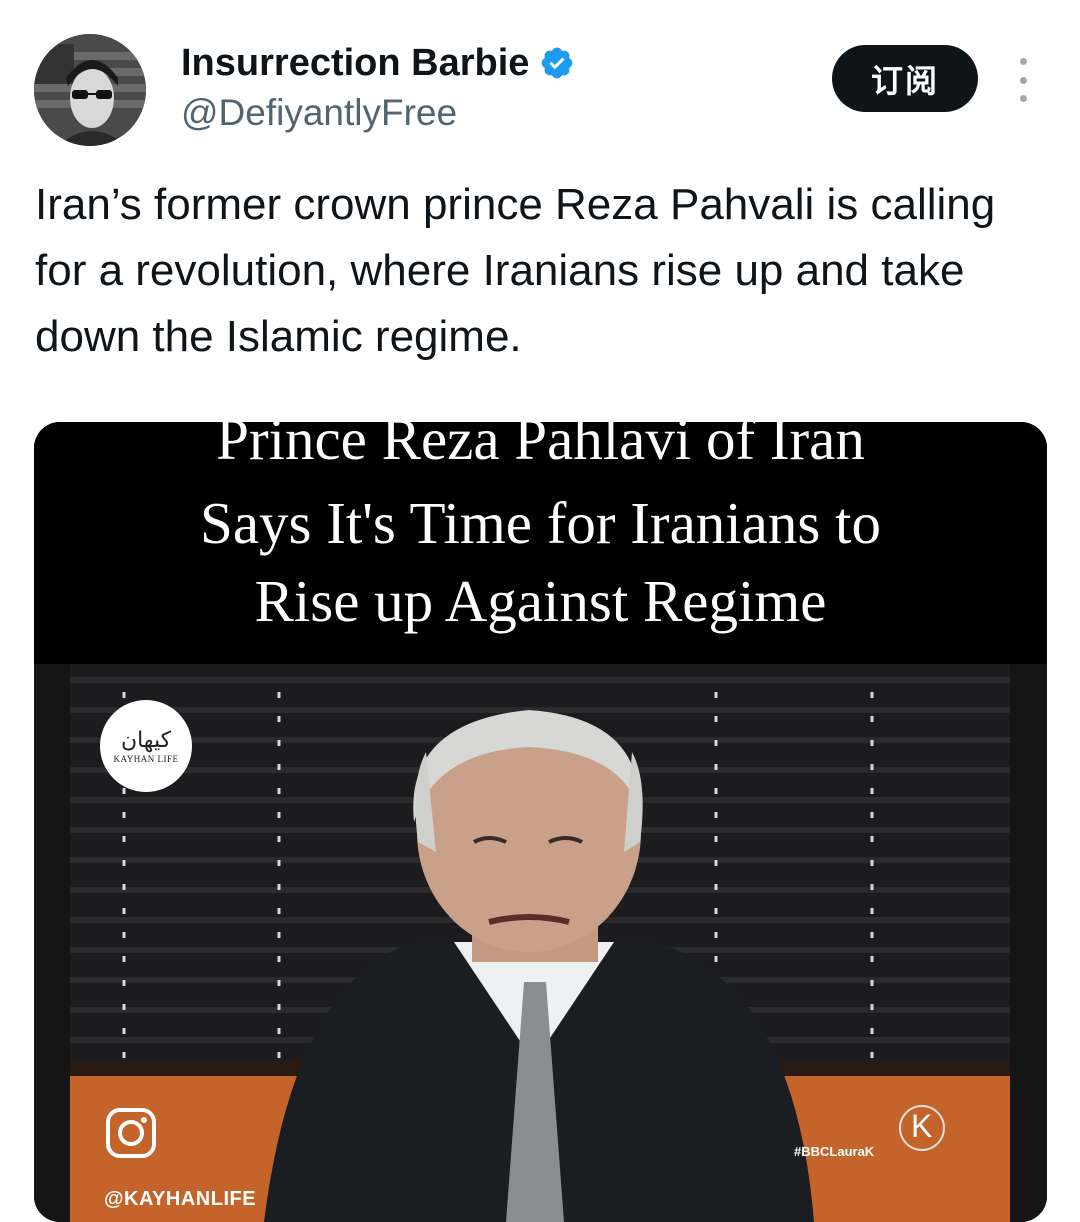 This screenshot has width=1080, height=1222. Describe the element at coordinates (355, 63) in the screenshot. I see `author-name: Insurrection Barbie` at that location.